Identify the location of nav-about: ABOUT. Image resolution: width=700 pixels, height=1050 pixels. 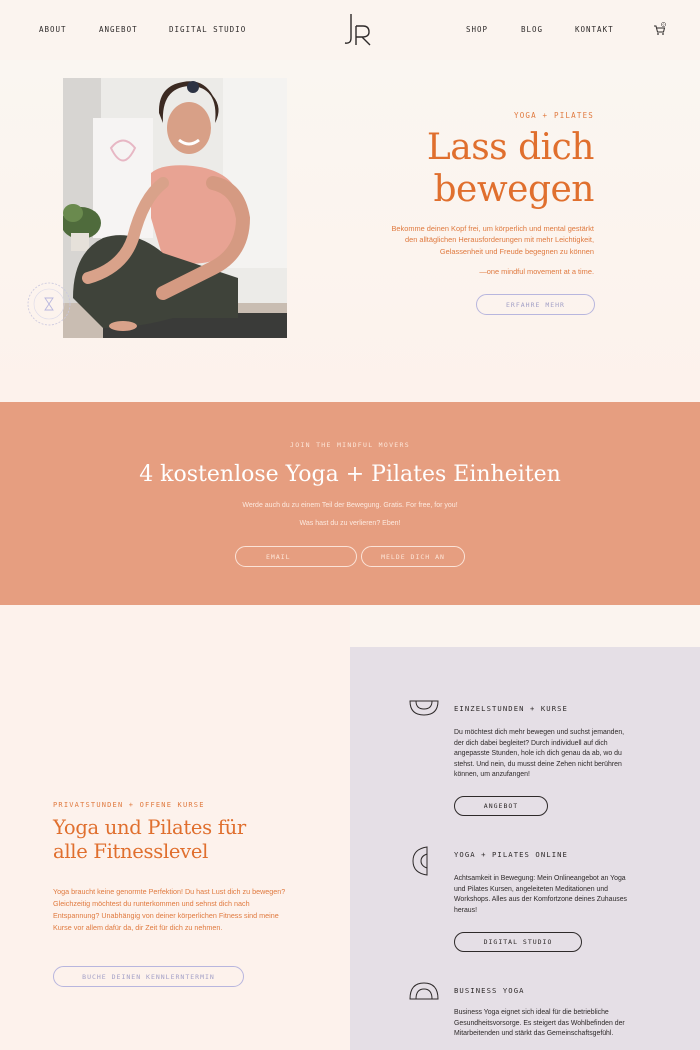
(53, 29).